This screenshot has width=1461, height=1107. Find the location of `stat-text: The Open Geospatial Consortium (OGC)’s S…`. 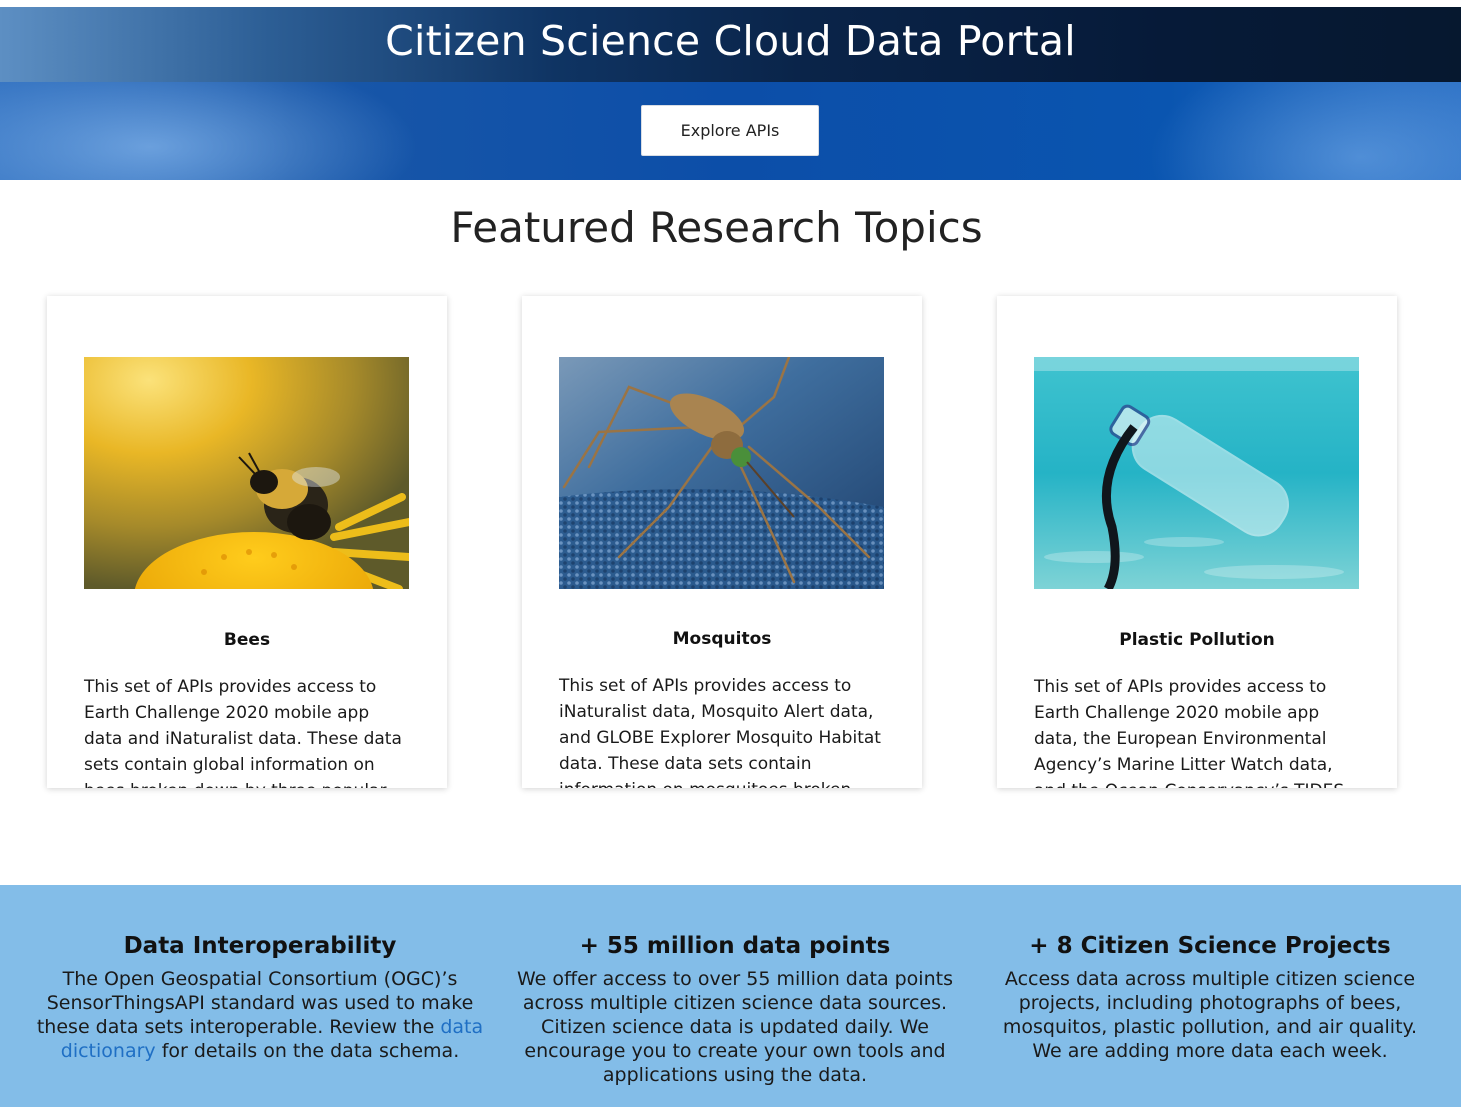

stat-text: The Open Geospatial Consortium (OGC)’s S… is located at coordinates (260, 1015).